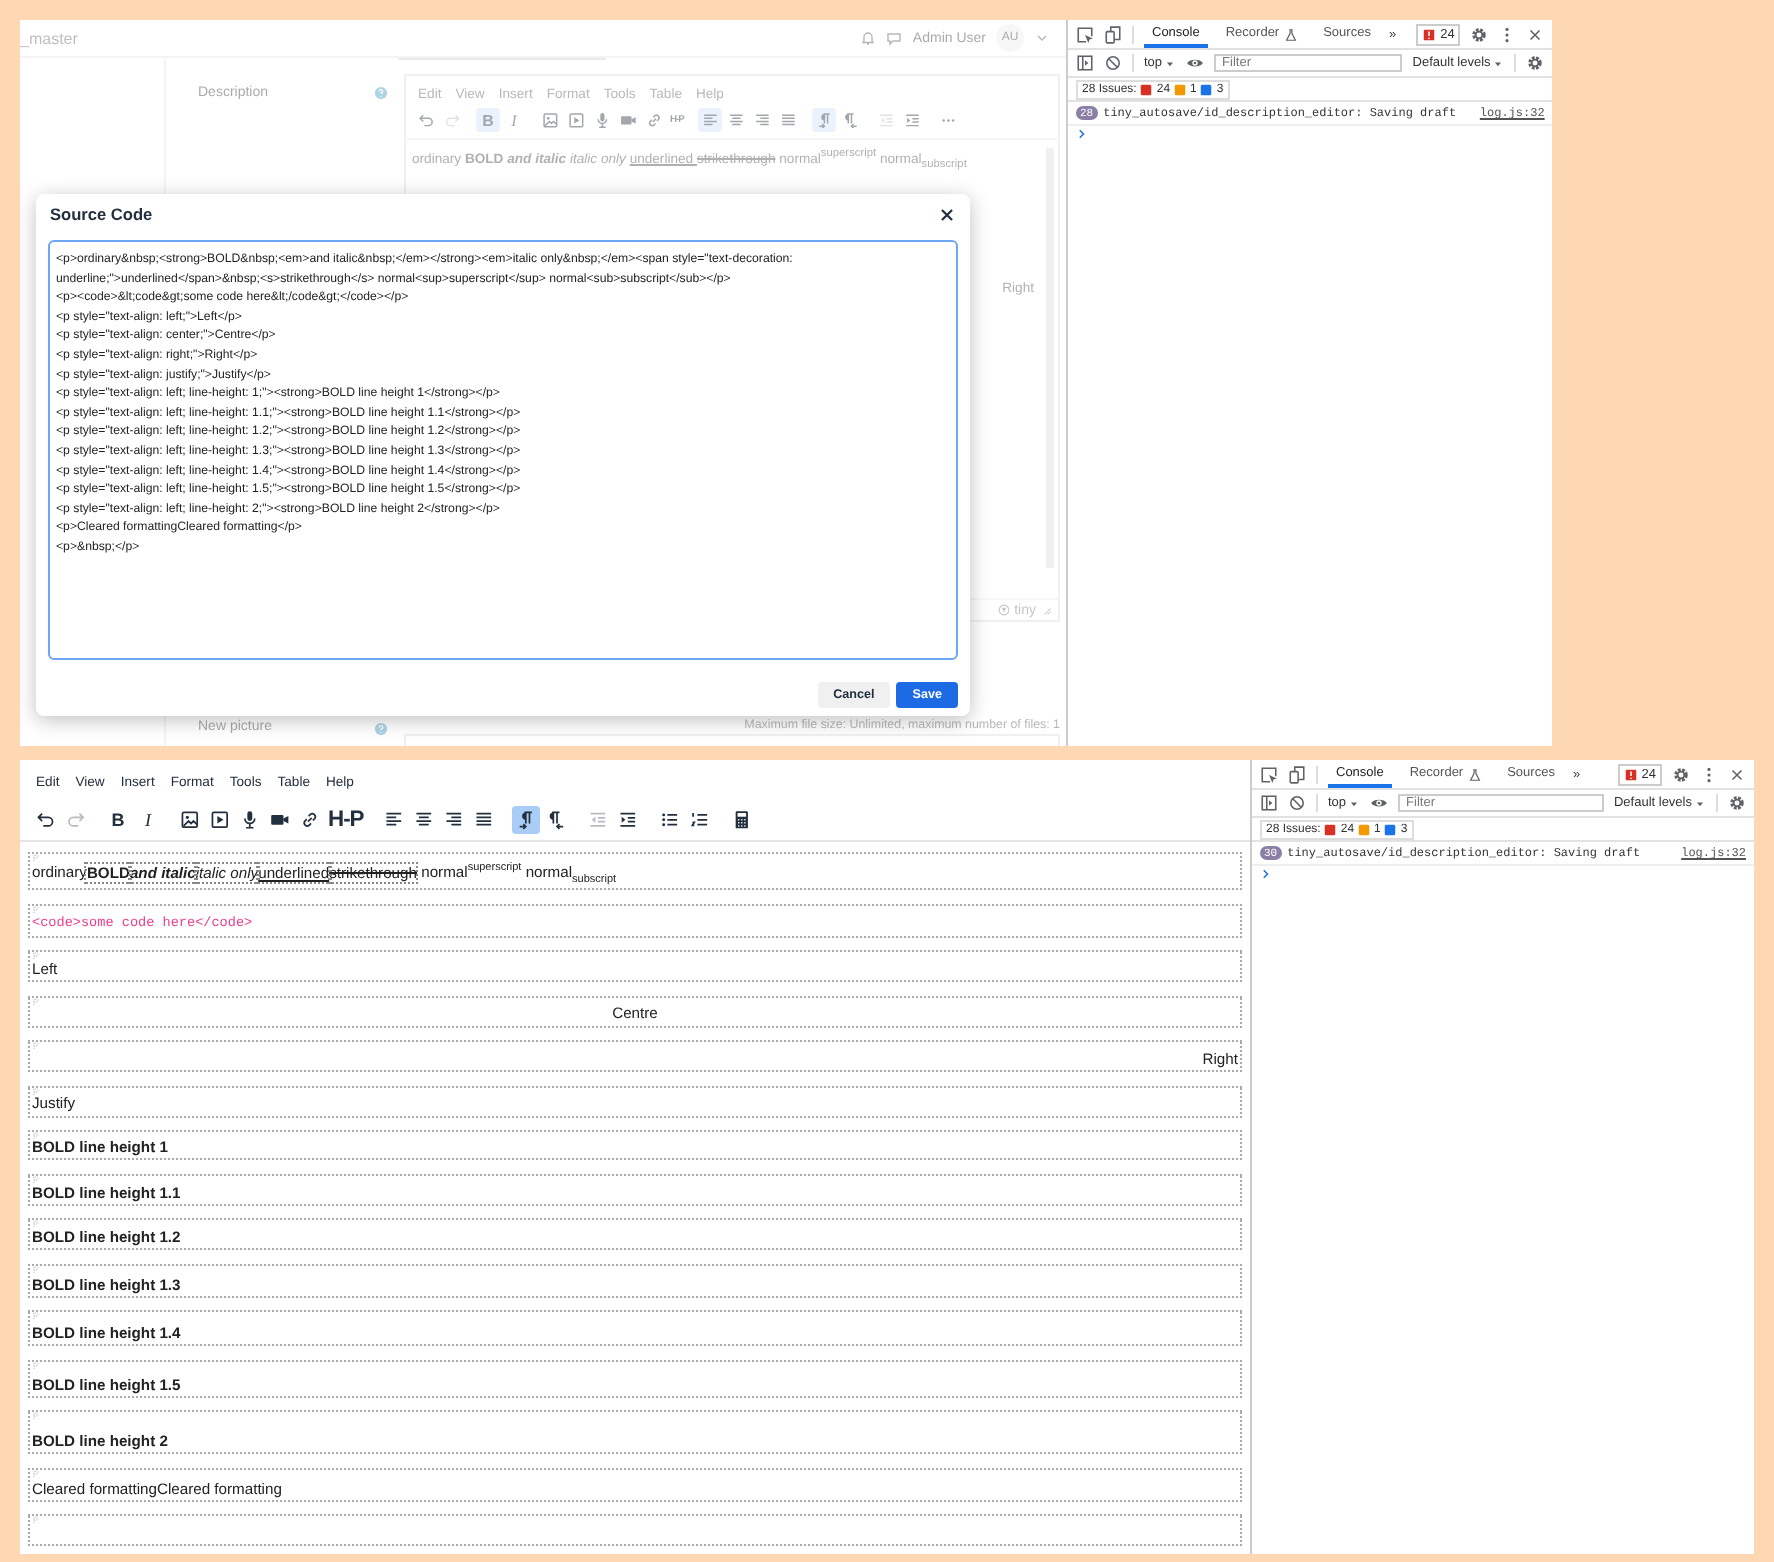  What do you see at coordinates (102, 214) in the screenshot?
I see `dialog-title: Source Code` at bounding box center [102, 214].